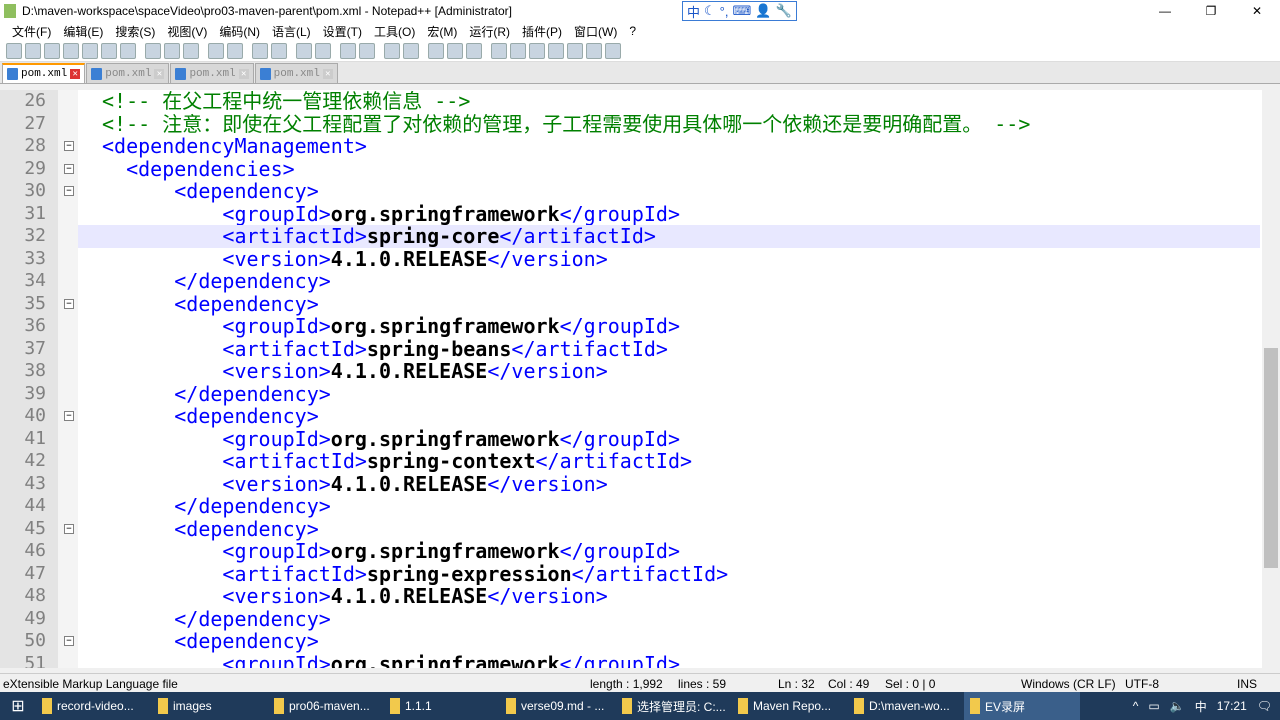 The height and width of the screenshot is (720, 1280). Describe the element at coordinates (724, 11) in the screenshot. I see `ime-button: °,` at that location.